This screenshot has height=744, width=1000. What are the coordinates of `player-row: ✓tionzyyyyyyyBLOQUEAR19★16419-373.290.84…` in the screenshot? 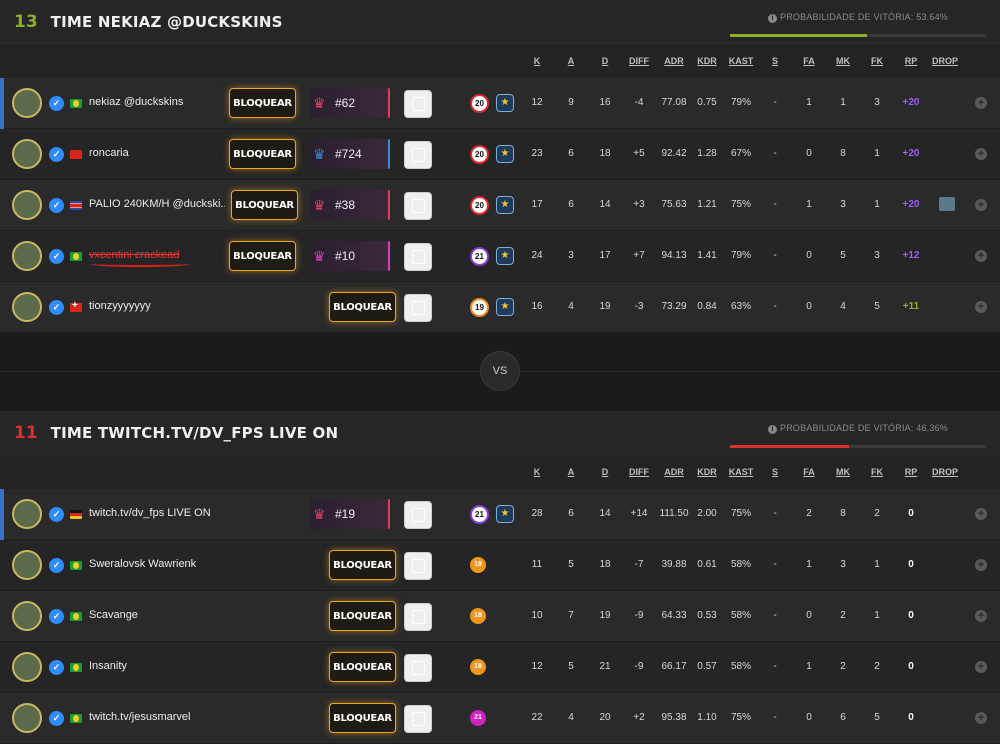 It's located at (500, 307).